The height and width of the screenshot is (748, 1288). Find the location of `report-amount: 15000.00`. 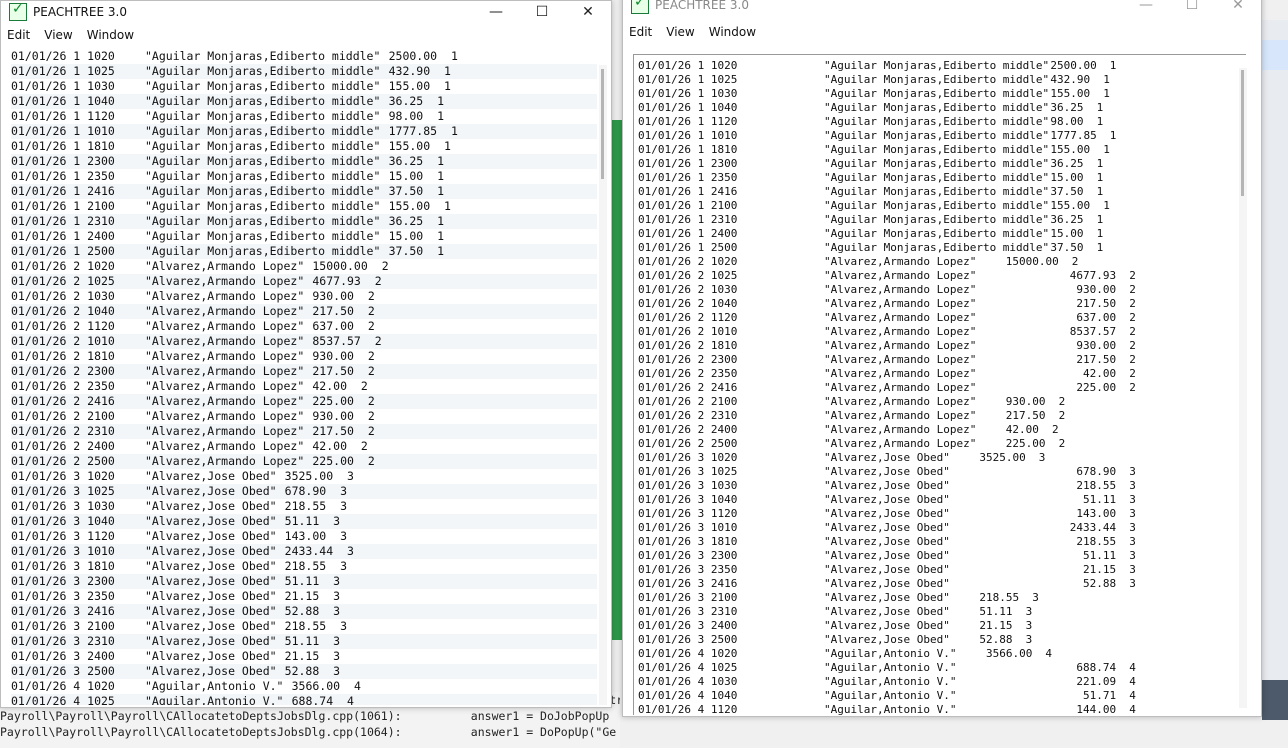

report-amount: 15000.00 is located at coordinates (1032, 261).